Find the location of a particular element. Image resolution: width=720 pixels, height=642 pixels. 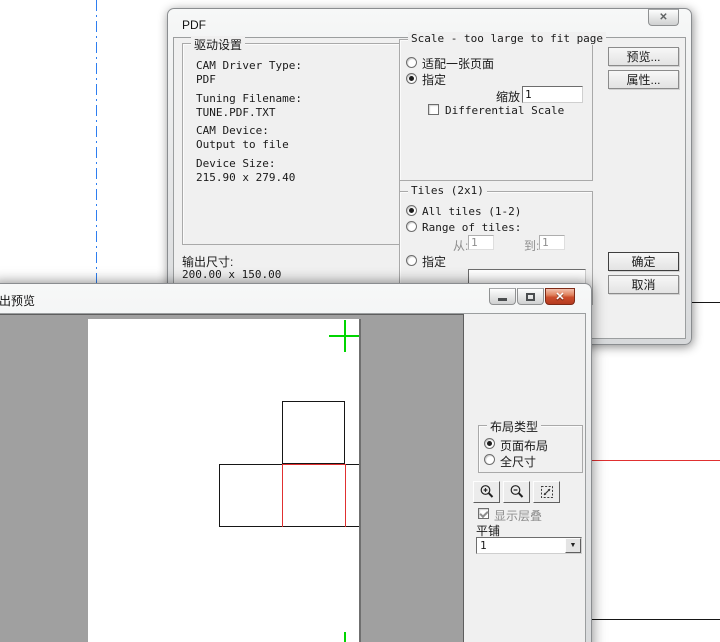

tile-boundary-red-top is located at coordinates (314, 464).